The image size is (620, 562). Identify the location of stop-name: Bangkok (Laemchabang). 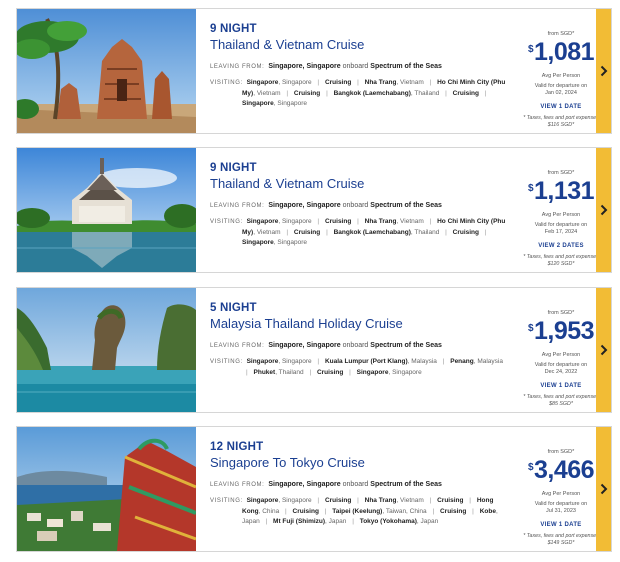
(372, 93).